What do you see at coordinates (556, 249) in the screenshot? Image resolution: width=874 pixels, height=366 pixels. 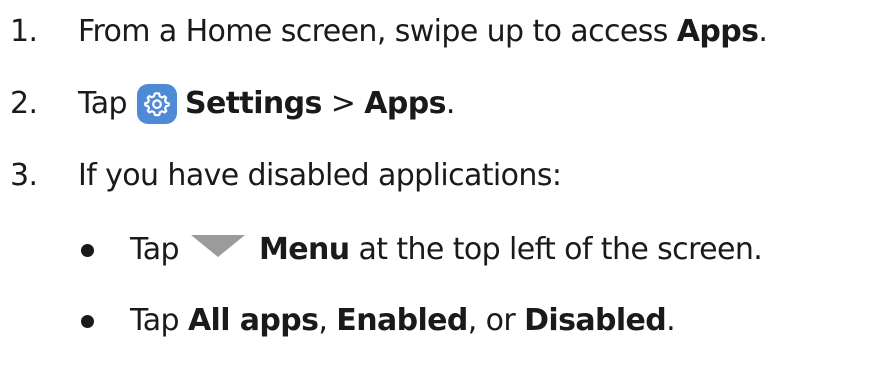 I see `subitem-text-plain: at the top left of the screen.` at bounding box center [556, 249].